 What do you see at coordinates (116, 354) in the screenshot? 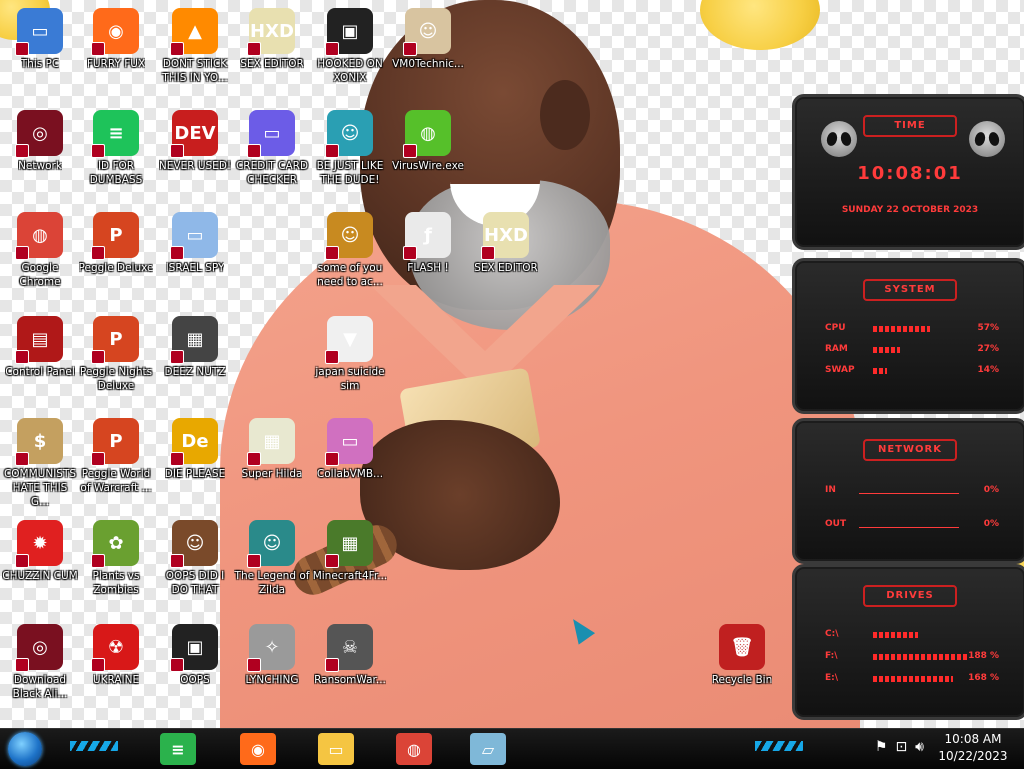
I see `desktop-icon: P Peggle Nights Deluxe` at bounding box center [116, 354].